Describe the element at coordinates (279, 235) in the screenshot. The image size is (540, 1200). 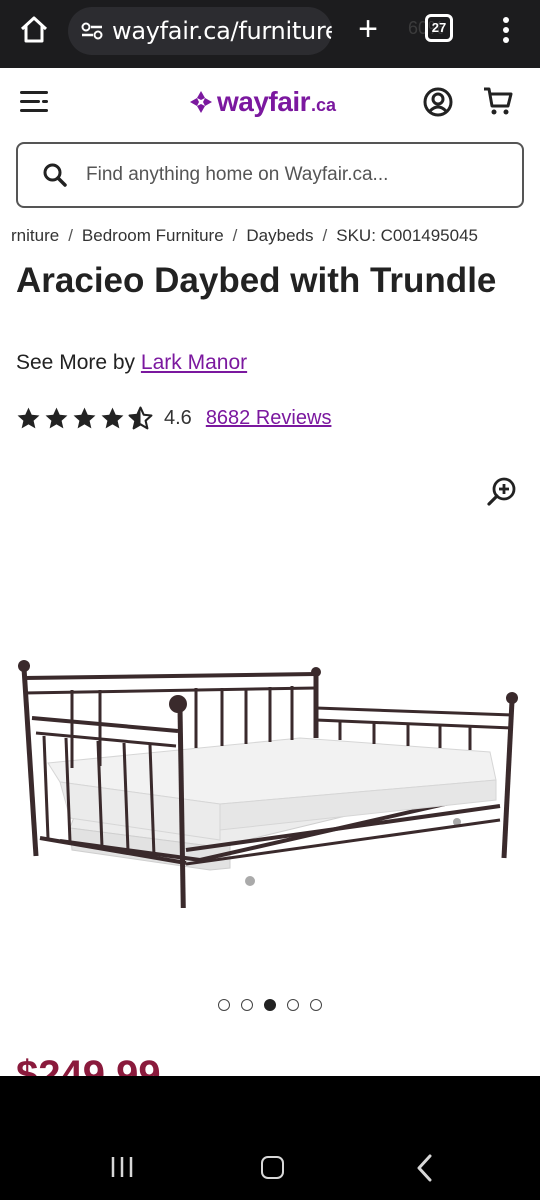
I see `breadcrumb-item: Daybeds` at that location.